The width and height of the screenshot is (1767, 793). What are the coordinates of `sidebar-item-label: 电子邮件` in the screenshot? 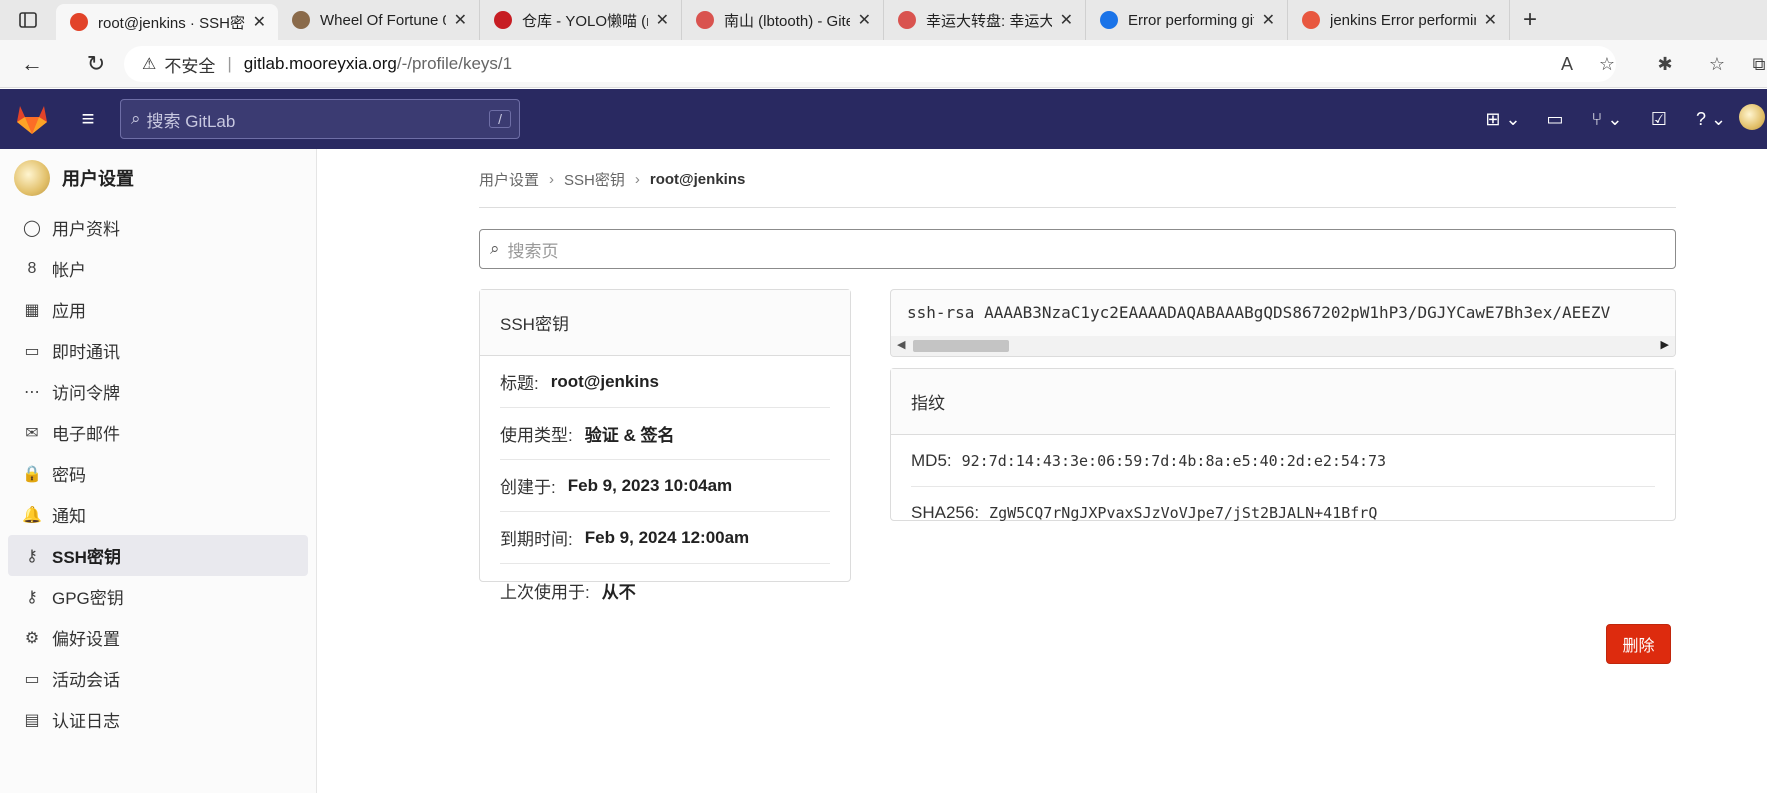 It's located at (86, 434).